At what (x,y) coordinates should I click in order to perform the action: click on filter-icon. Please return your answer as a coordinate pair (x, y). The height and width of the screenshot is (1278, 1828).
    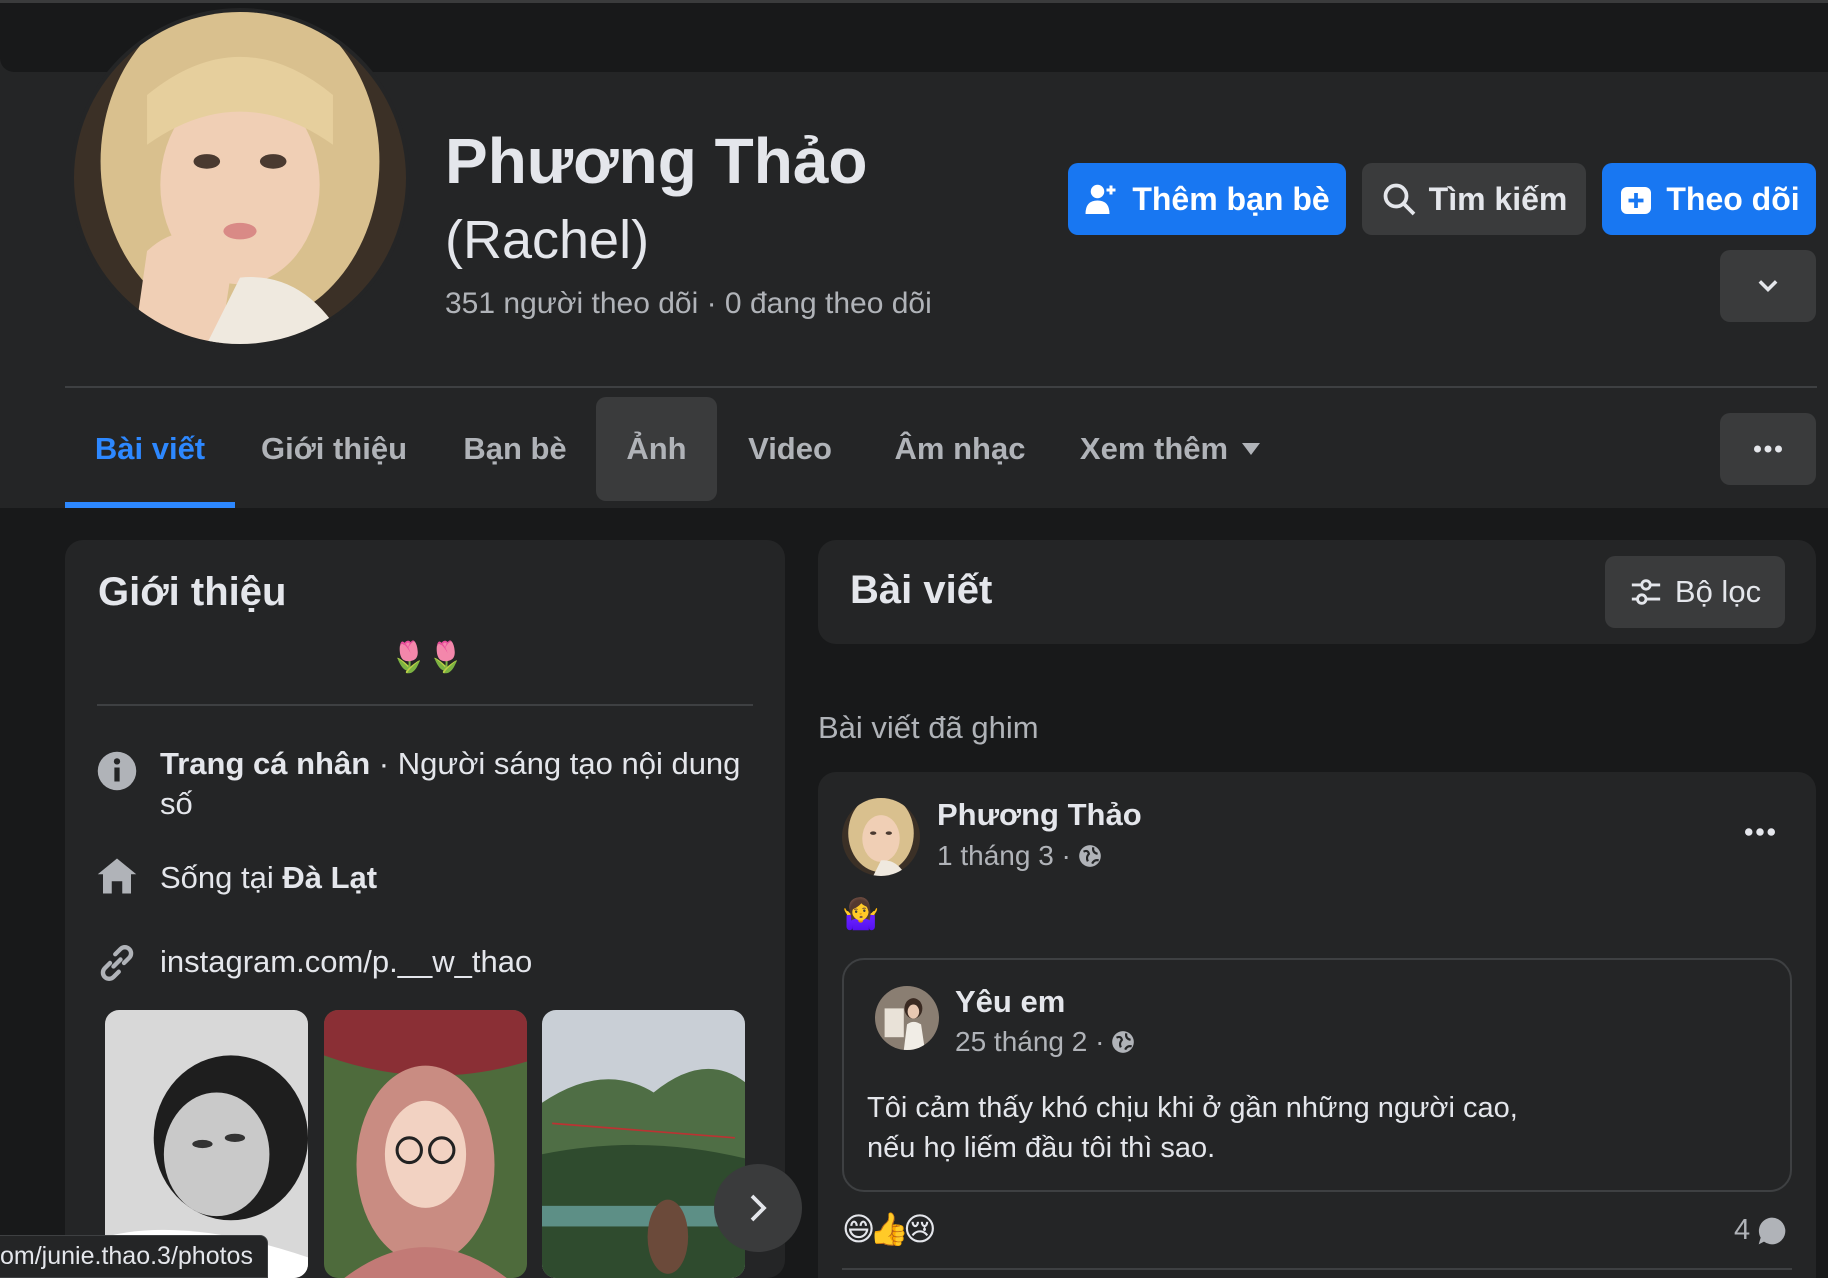
    Looking at the image, I should click on (1646, 592).